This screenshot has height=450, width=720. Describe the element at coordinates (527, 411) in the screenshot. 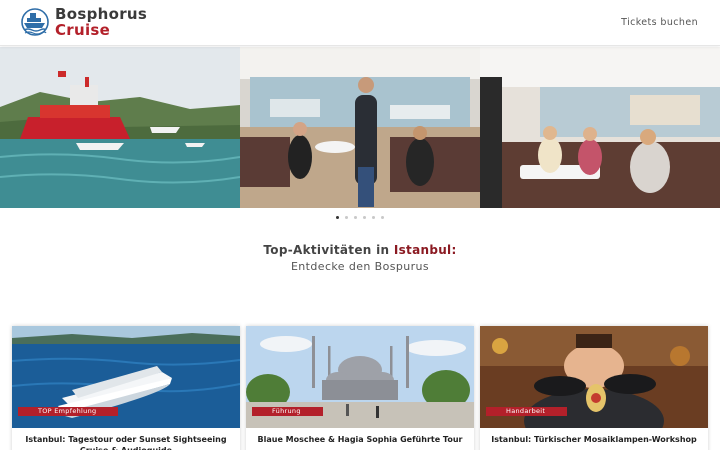

I see `card-badge: Handarbeit` at that location.